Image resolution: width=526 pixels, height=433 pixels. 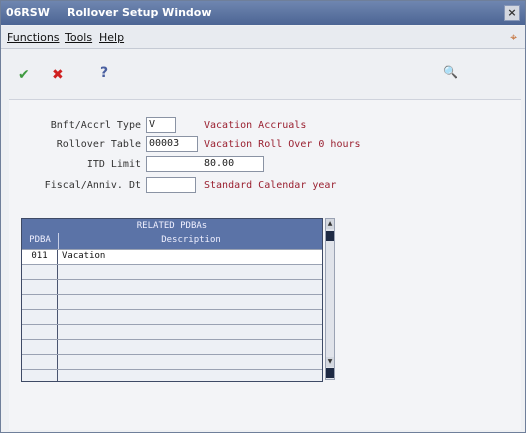 I want to click on scroll-up-arrow-icon: ▲, so click(x=330, y=224).